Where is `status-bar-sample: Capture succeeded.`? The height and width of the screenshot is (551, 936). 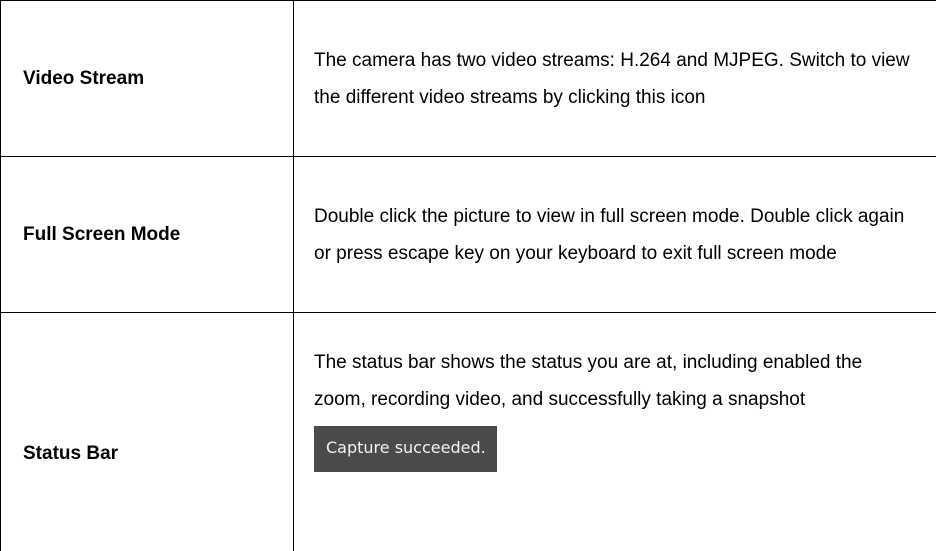
status-bar-sample: Capture succeeded. is located at coordinates (405, 449).